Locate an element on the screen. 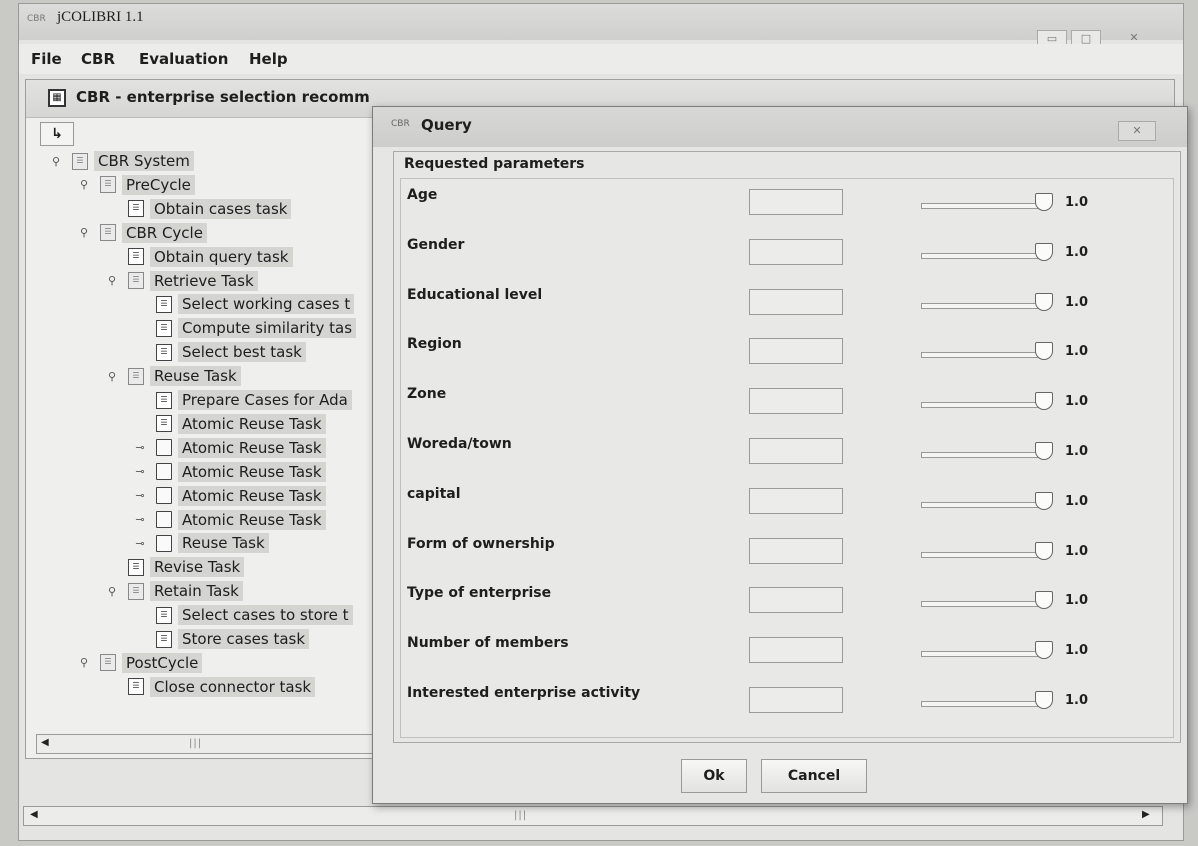 The height and width of the screenshot is (846, 1198). ok-button: Ok is located at coordinates (714, 776).